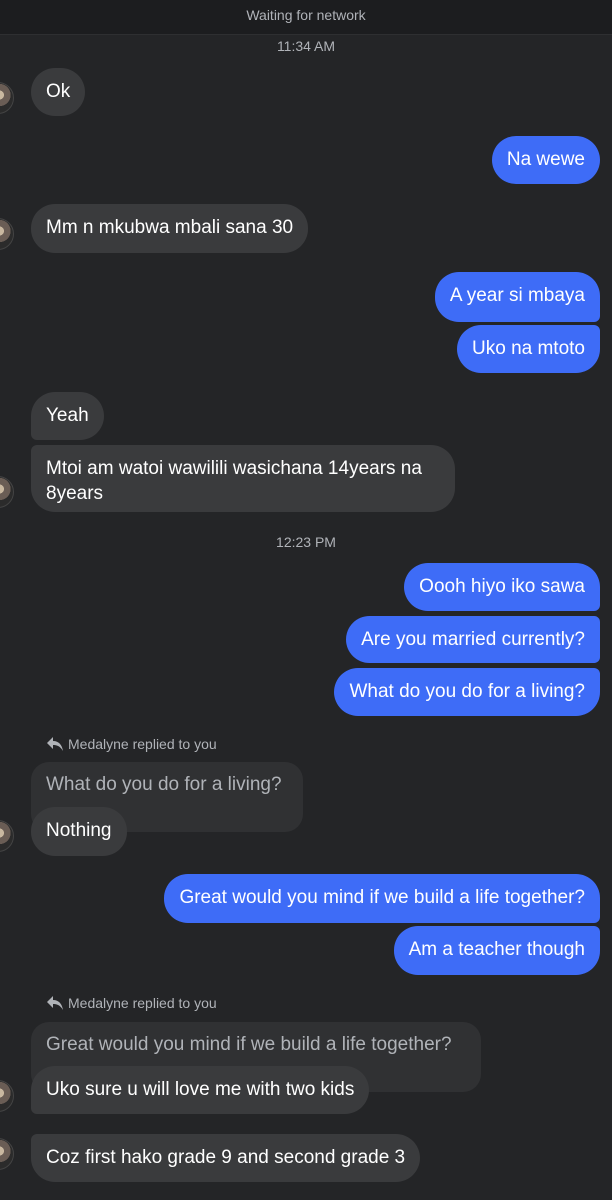 This screenshot has width=612, height=1200. Describe the element at coordinates (170, 228) in the screenshot. I see `message-bubble: Mm n mkubwa mbali sana 30` at that location.